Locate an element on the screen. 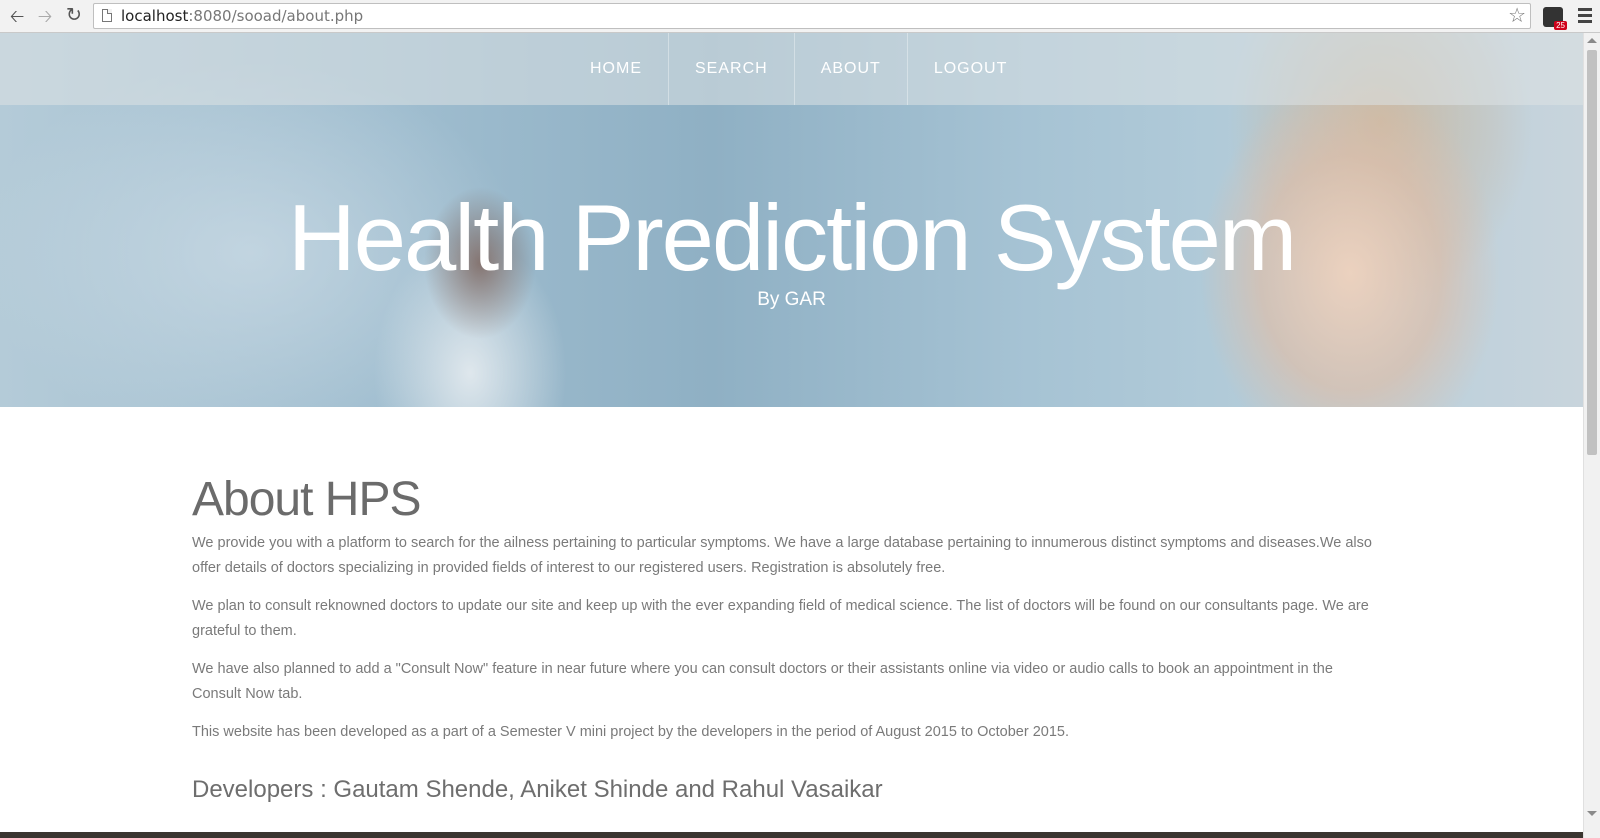  forward-arrow-icon: 🡢 is located at coordinates (45, 16).